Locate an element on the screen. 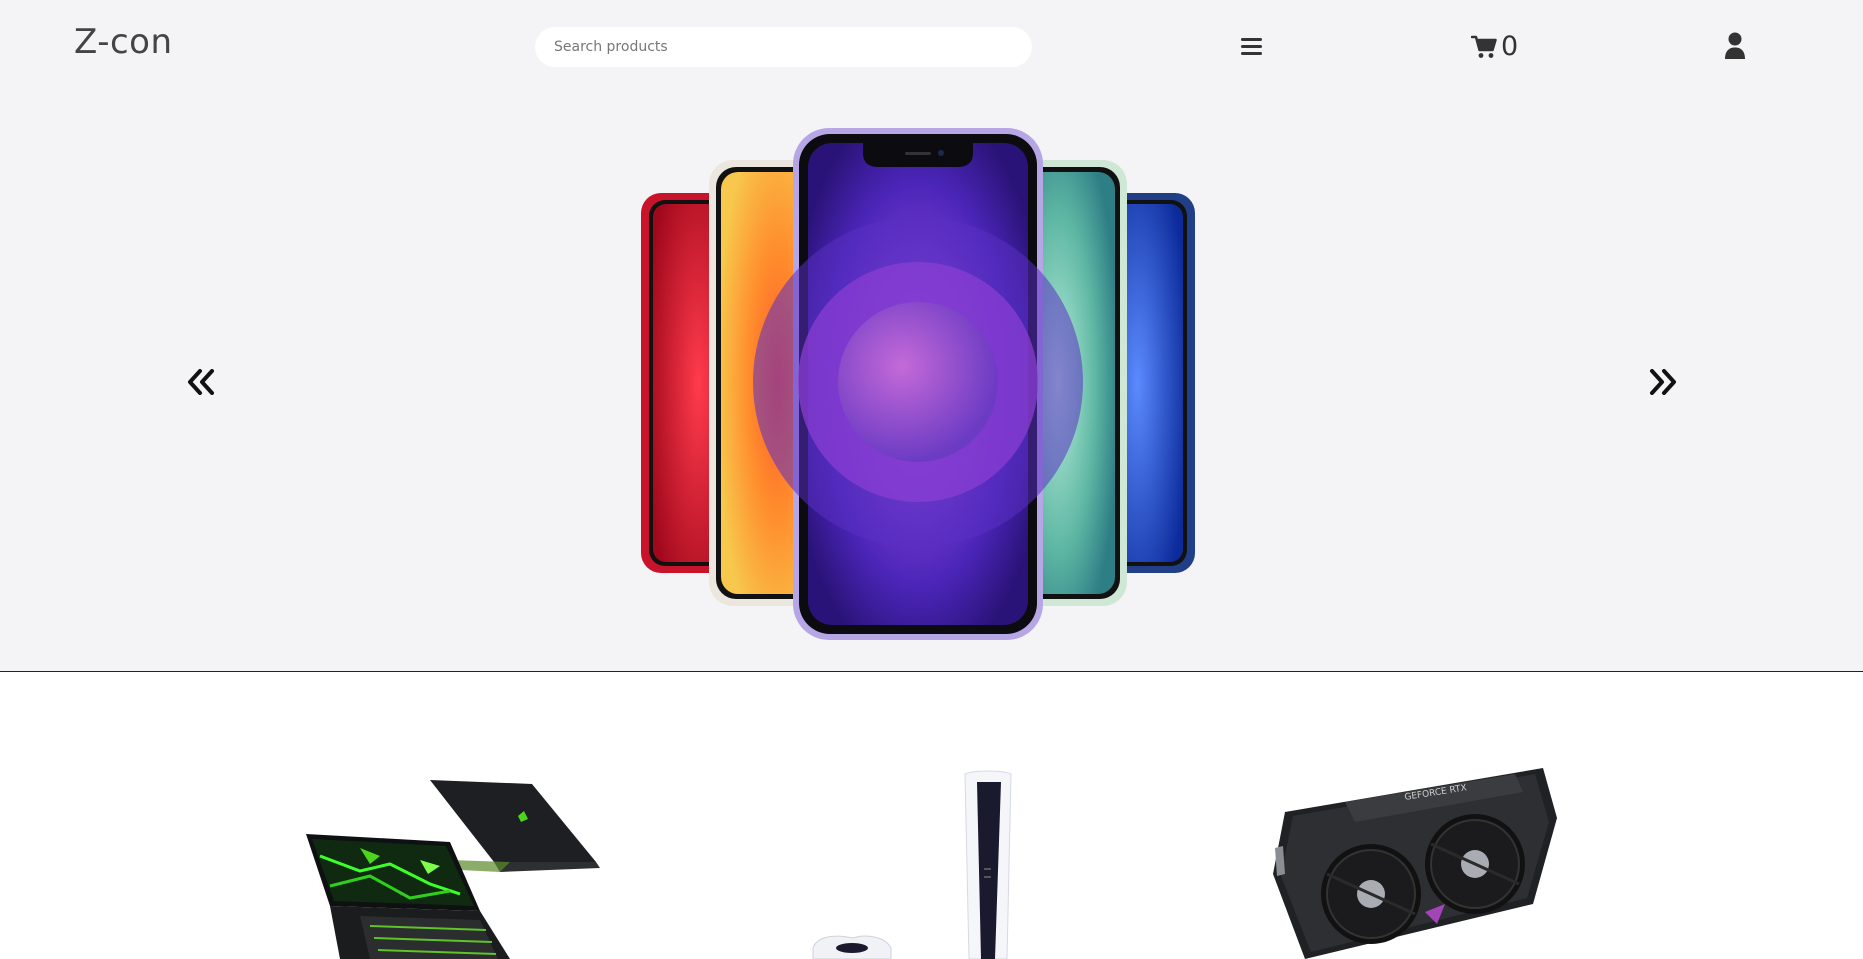 Image resolution: width=1863 pixels, height=959 pixels. carousel-next-button is located at coordinates (1663, 382).